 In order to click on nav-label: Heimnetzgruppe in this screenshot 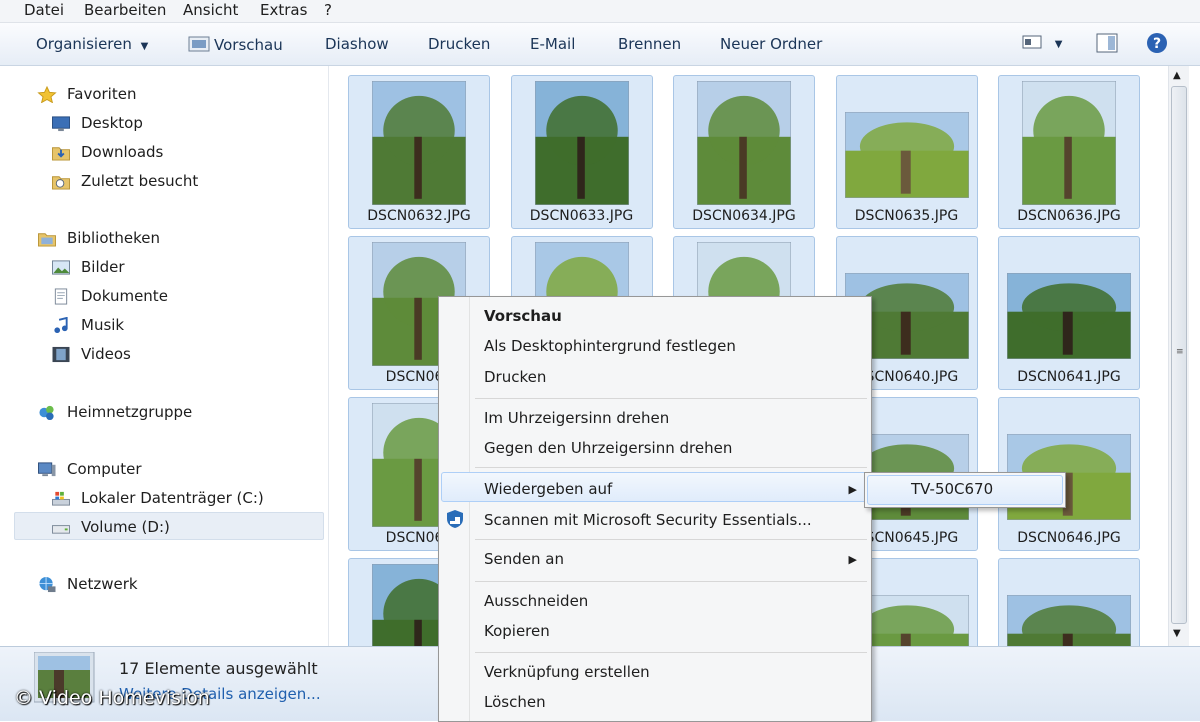, I will do `click(130, 412)`.